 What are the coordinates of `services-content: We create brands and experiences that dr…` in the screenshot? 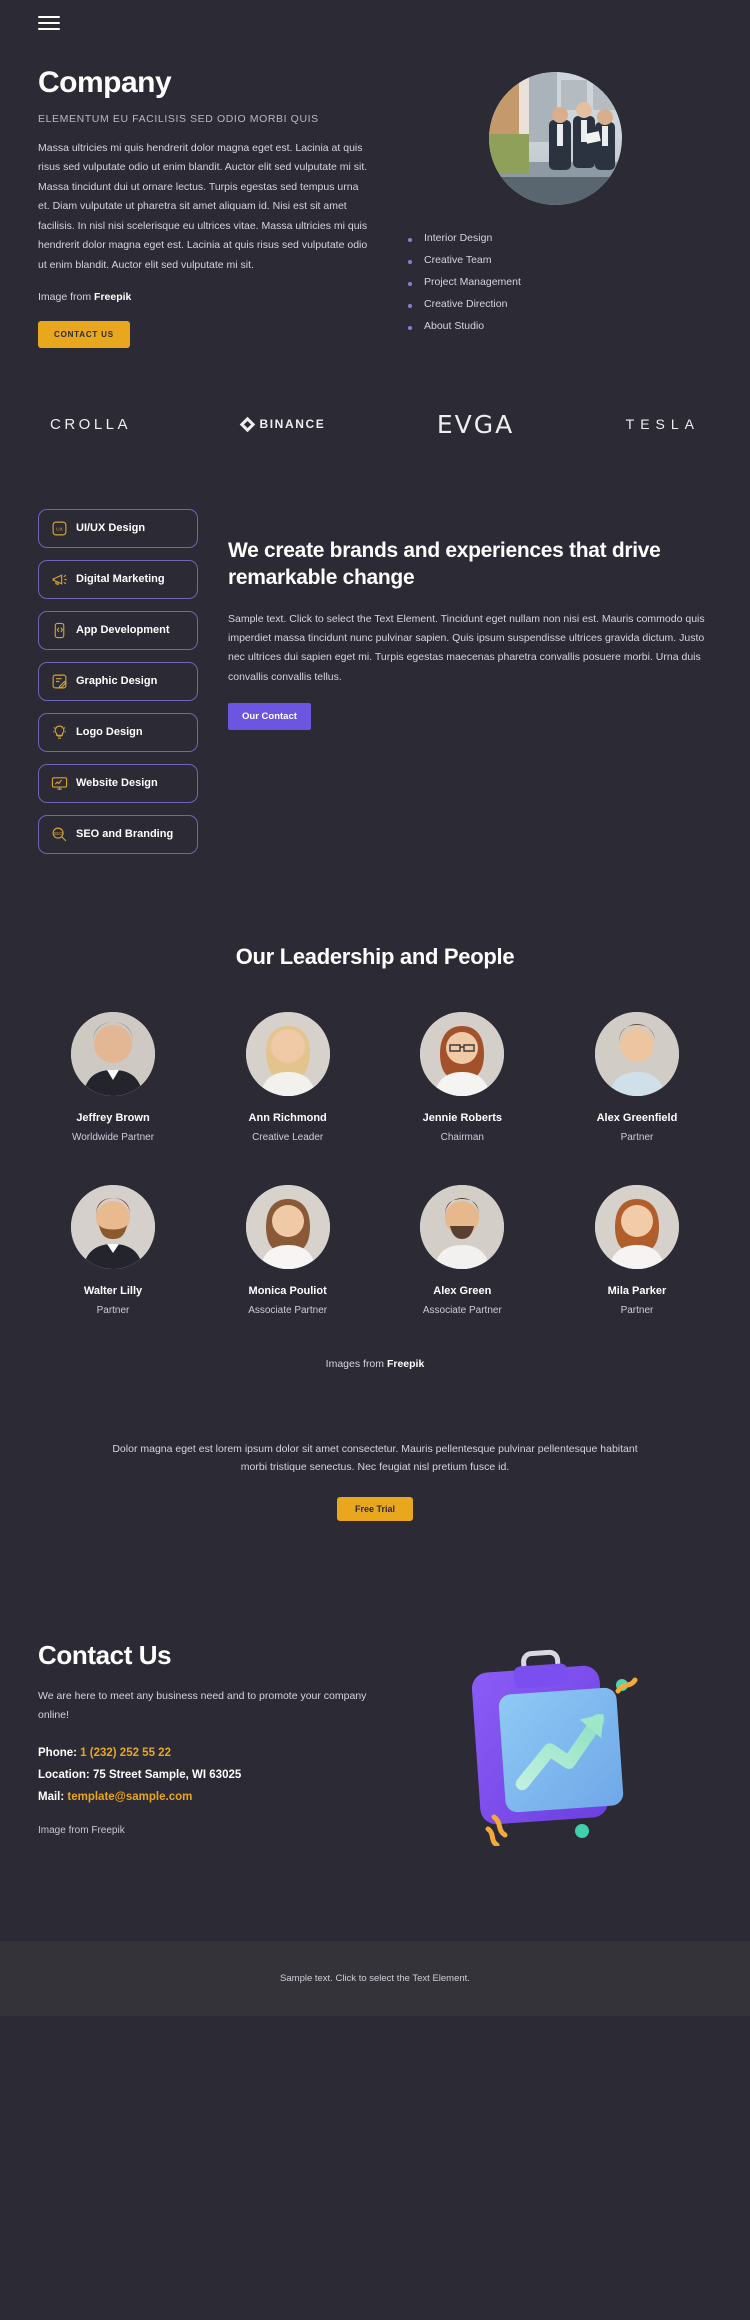 It's located at (470, 681).